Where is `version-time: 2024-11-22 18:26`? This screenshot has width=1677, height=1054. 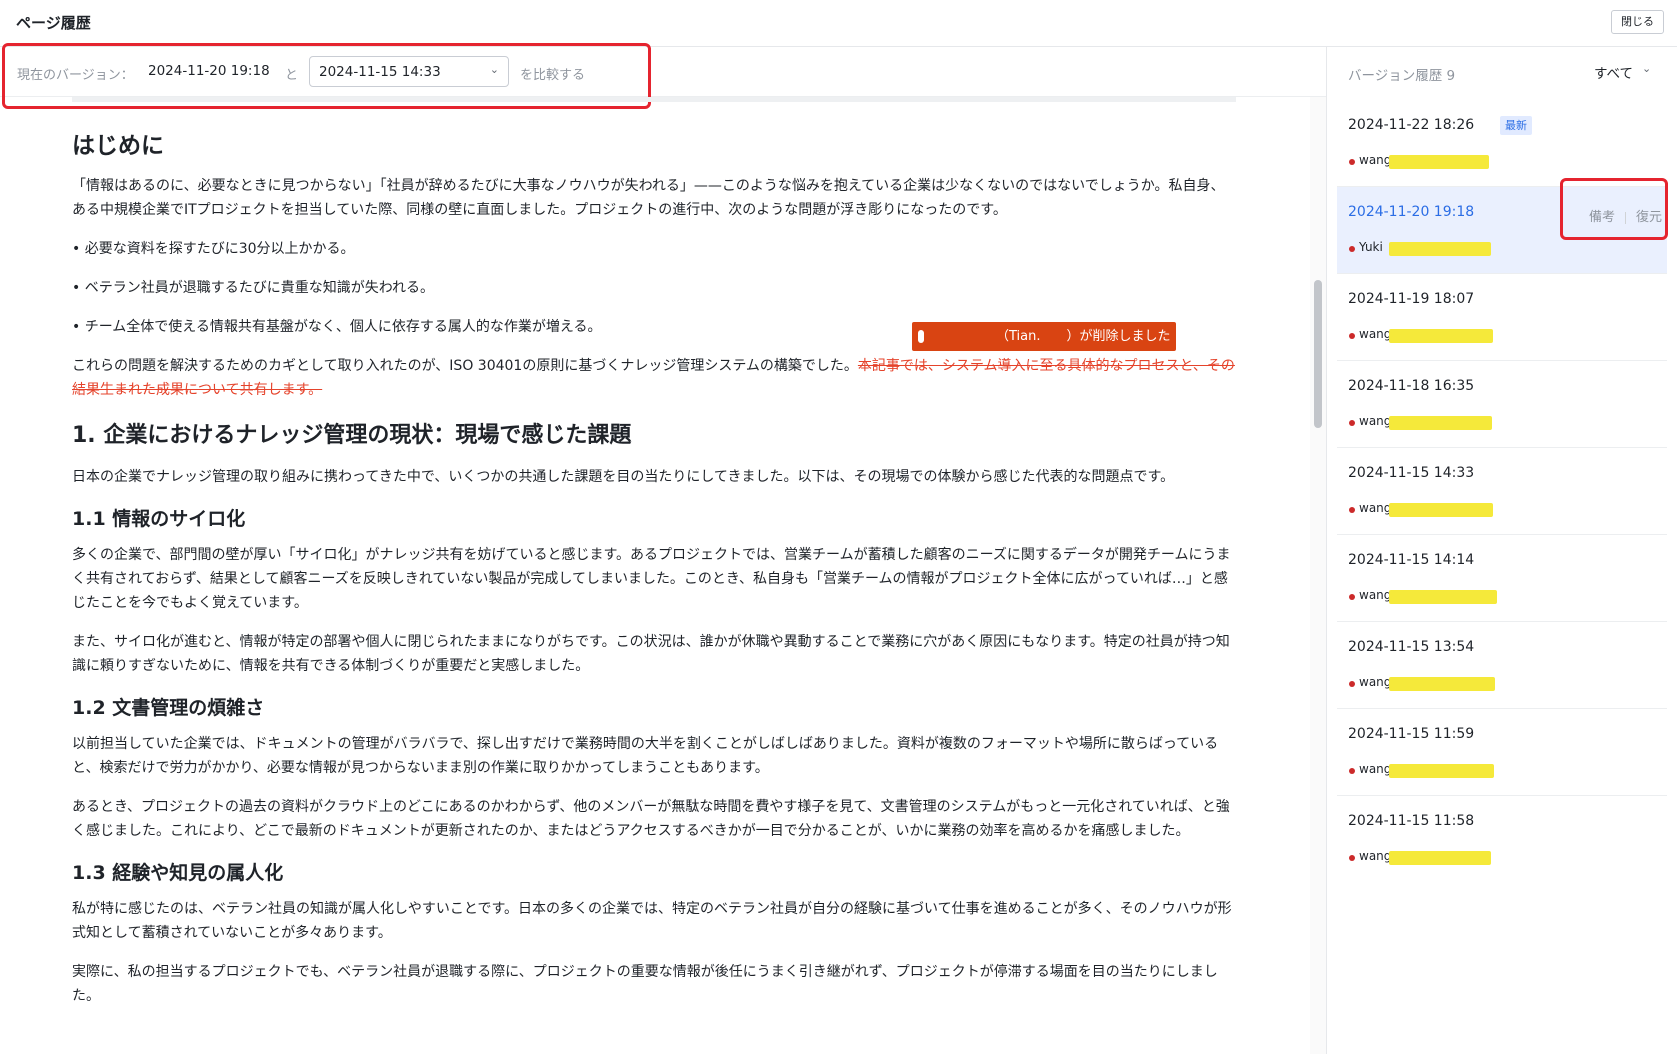 version-time: 2024-11-22 18:26 is located at coordinates (1411, 125).